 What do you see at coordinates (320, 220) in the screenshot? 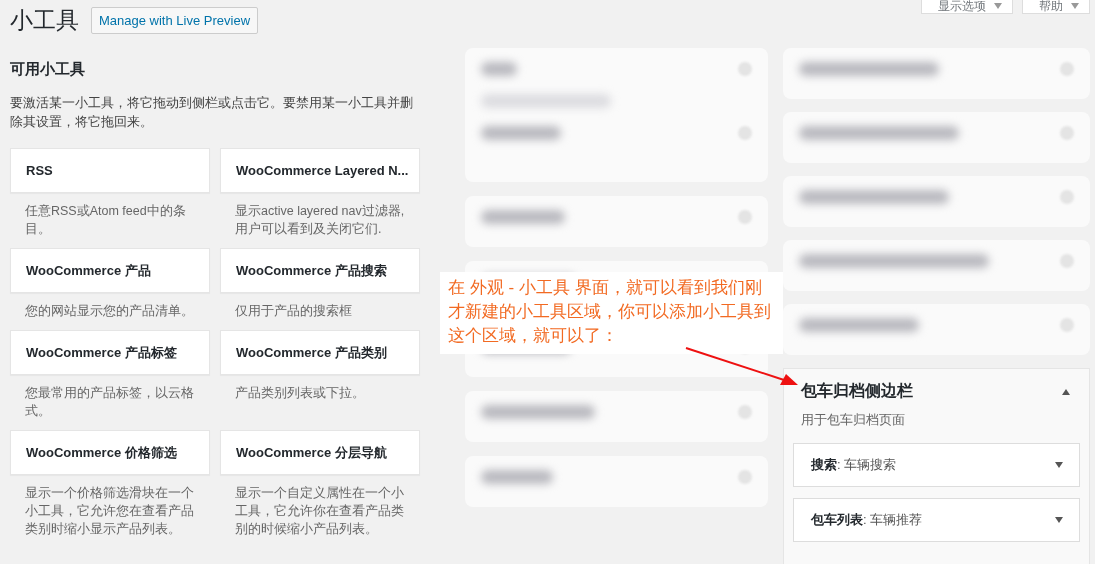
I see `widget-description: 显示active layered nav过滤器,用户可以看到及关闭它们.` at bounding box center [320, 220].